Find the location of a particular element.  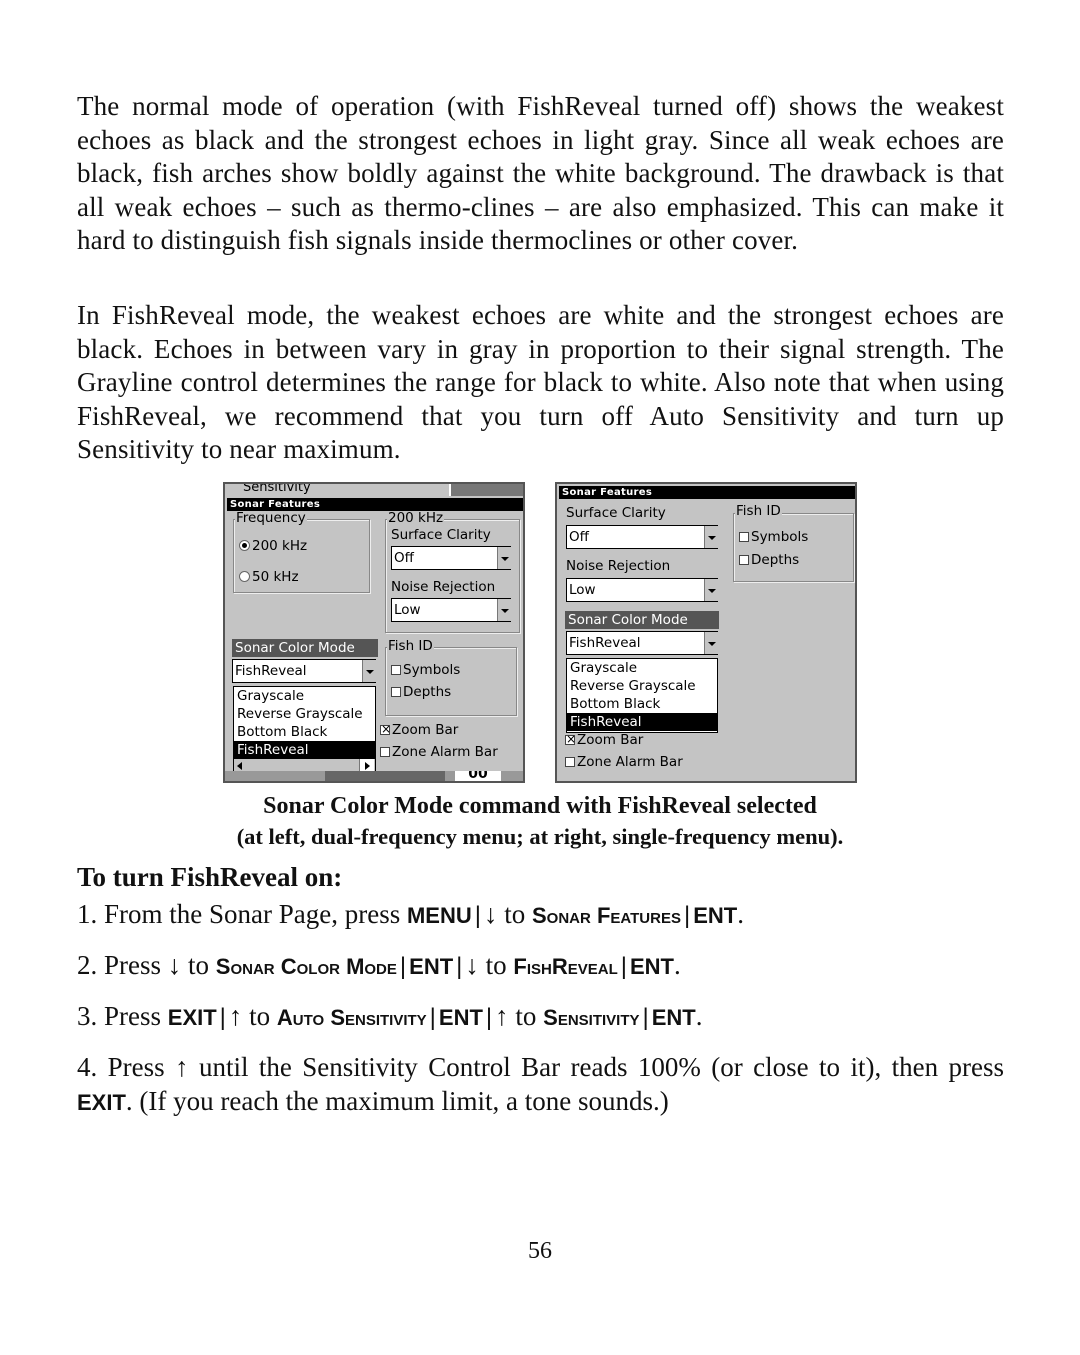

scroll-right-icon is located at coordinates (367, 766).